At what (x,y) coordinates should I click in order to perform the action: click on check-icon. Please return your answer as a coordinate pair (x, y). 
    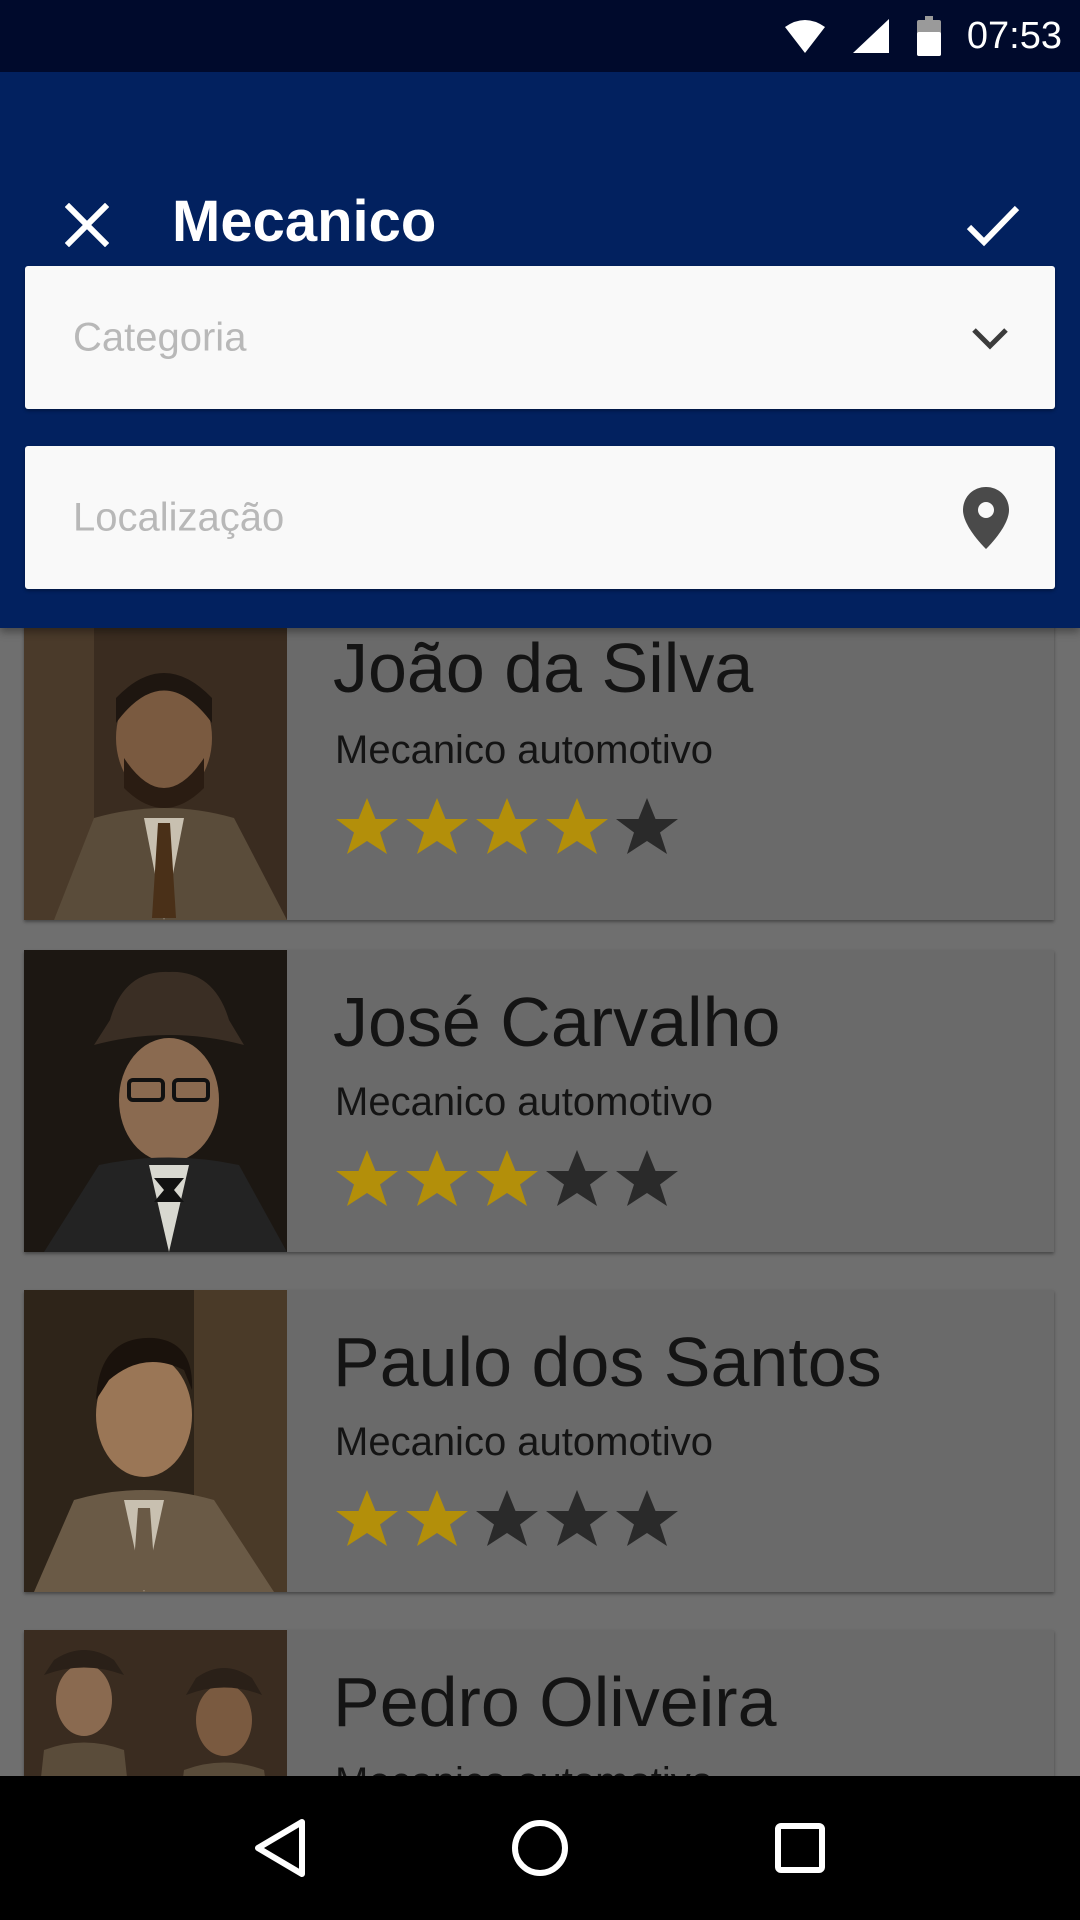
    Looking at the image, I should click on (993, 226).